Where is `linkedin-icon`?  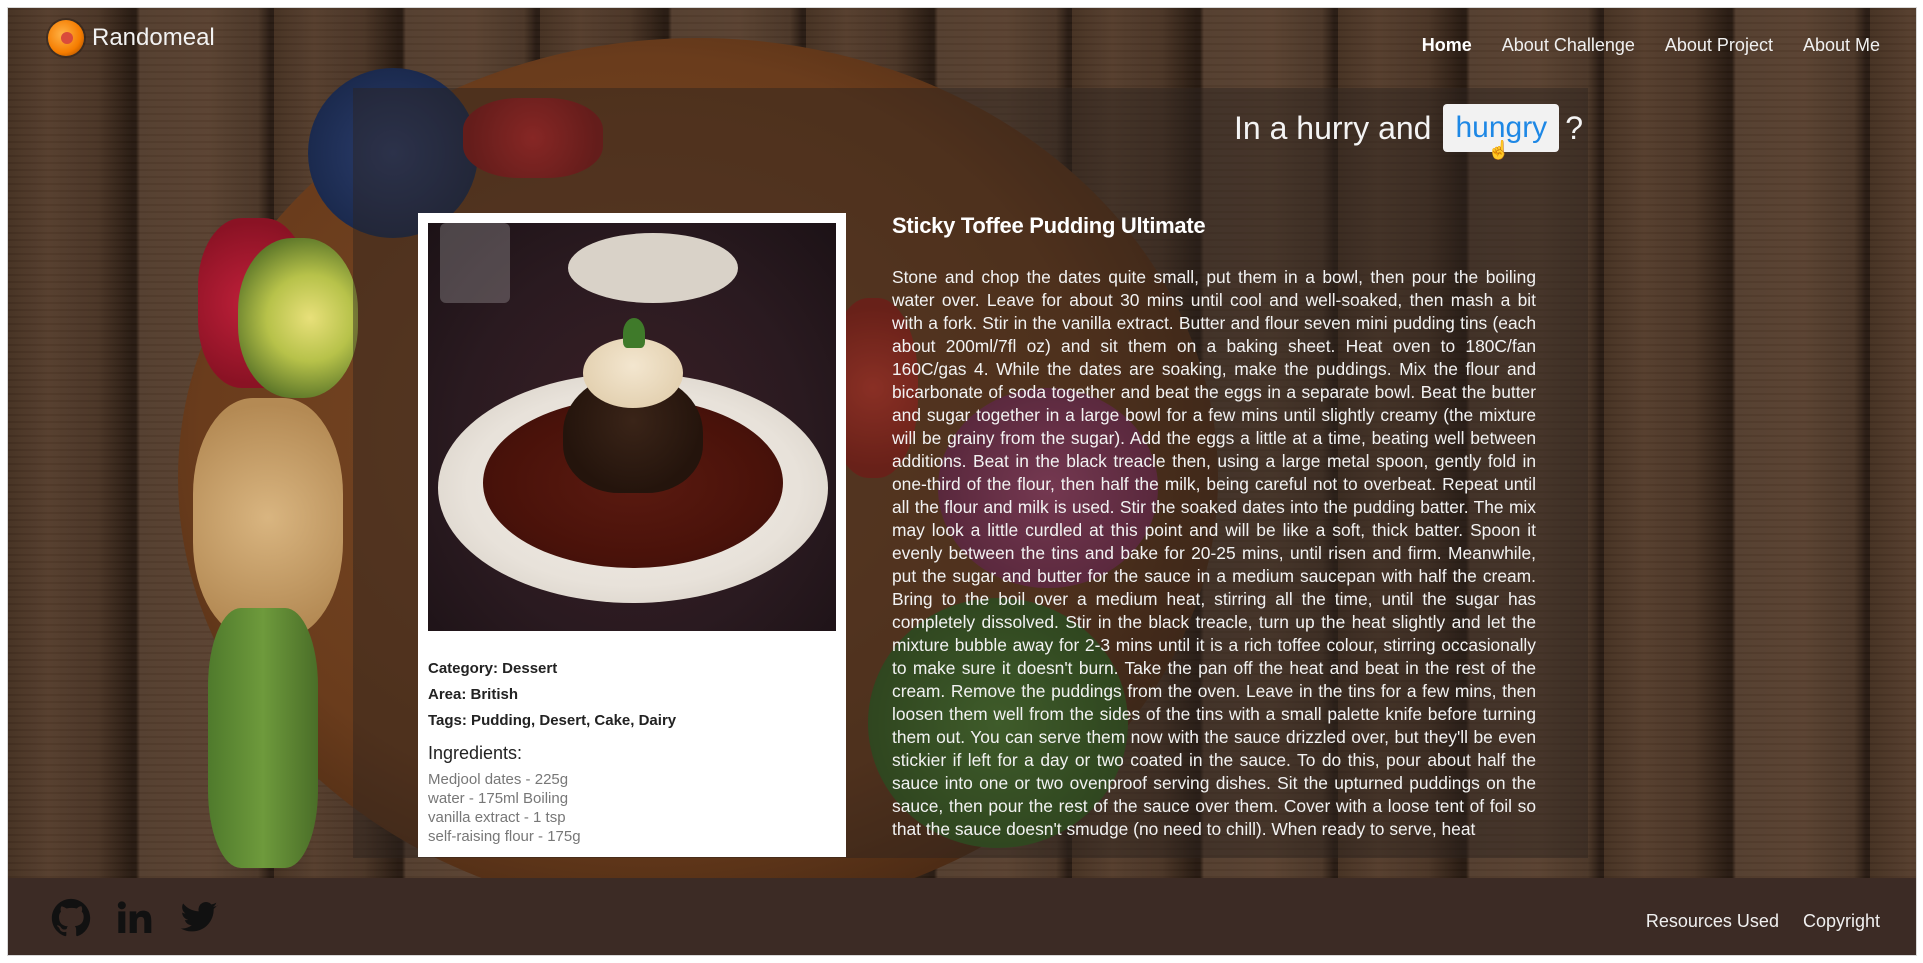
linkedin-icon is located at coordinates (135, 918).